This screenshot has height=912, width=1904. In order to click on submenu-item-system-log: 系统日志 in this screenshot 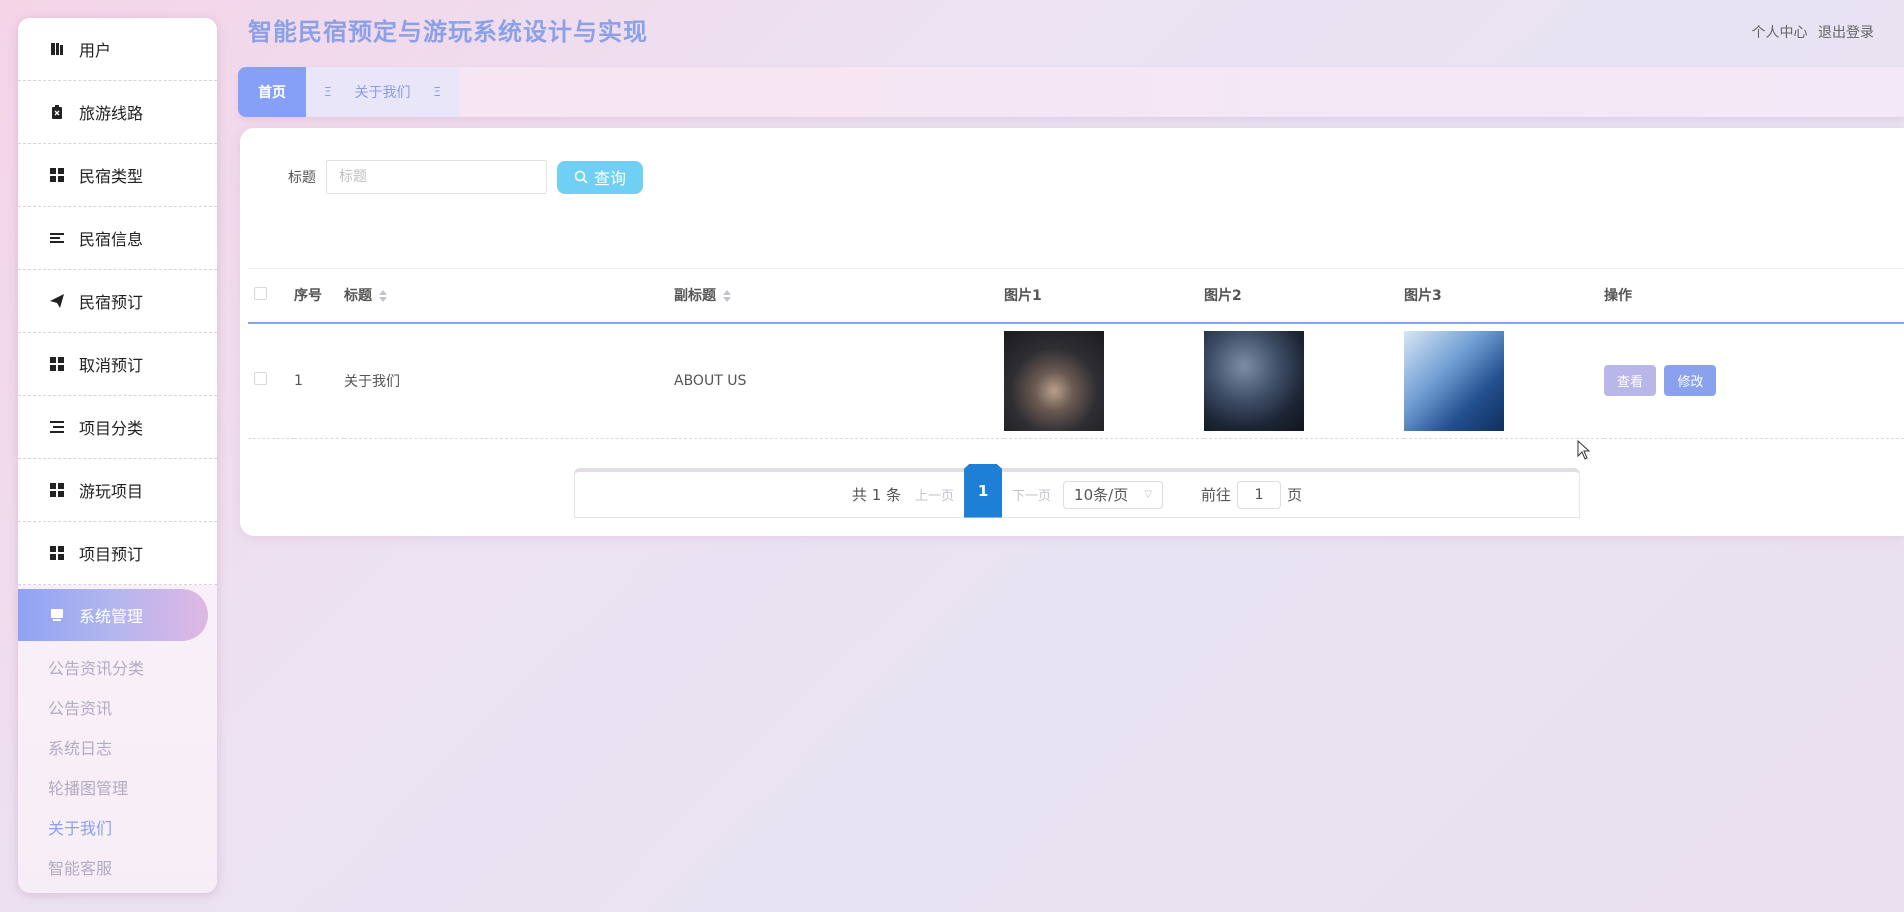, I will do `click(117, 749)`.